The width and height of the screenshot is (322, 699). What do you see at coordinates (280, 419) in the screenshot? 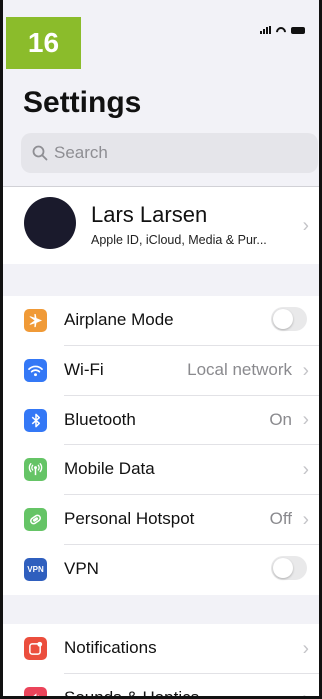
I see `row-value: On` at bounding box center [280, 419].